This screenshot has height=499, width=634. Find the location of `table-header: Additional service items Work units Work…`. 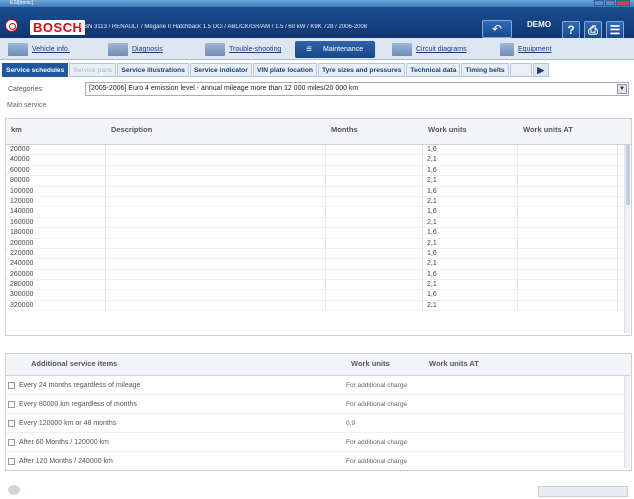

table-header: Additional service items Work units Work… is located at coordinates (318, 365).